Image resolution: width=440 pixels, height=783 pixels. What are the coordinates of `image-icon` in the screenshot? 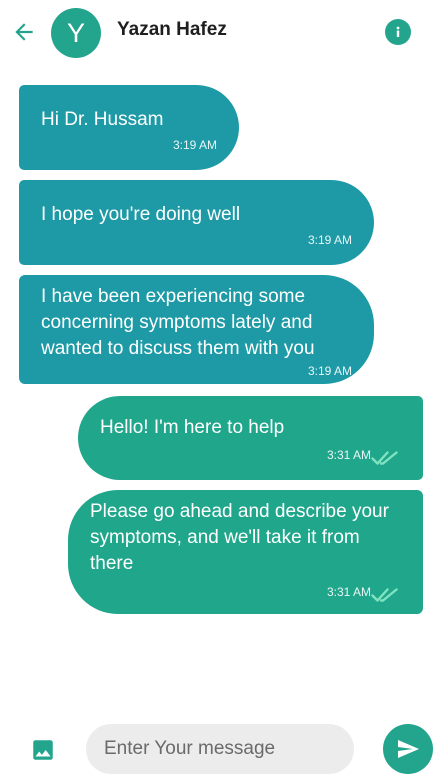 It's located at (43, 750).